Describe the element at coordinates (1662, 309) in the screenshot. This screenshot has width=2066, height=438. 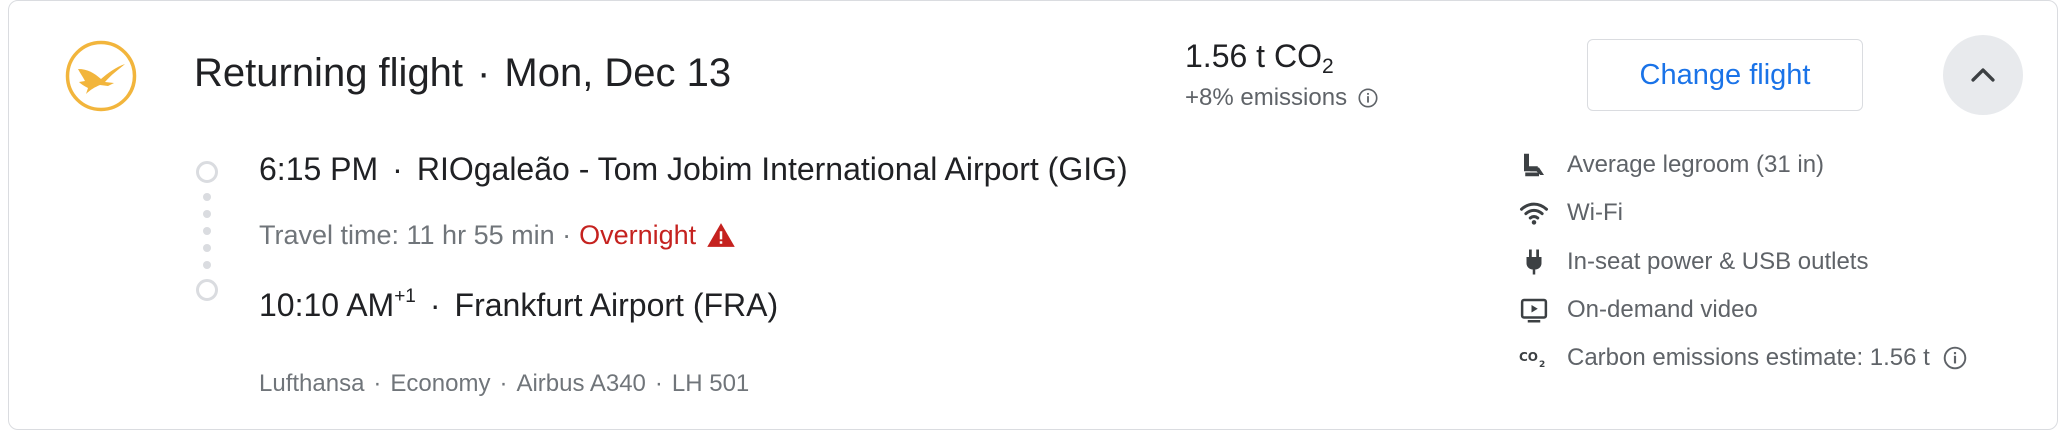
I see `amenity-label: On-demand video` at that location.